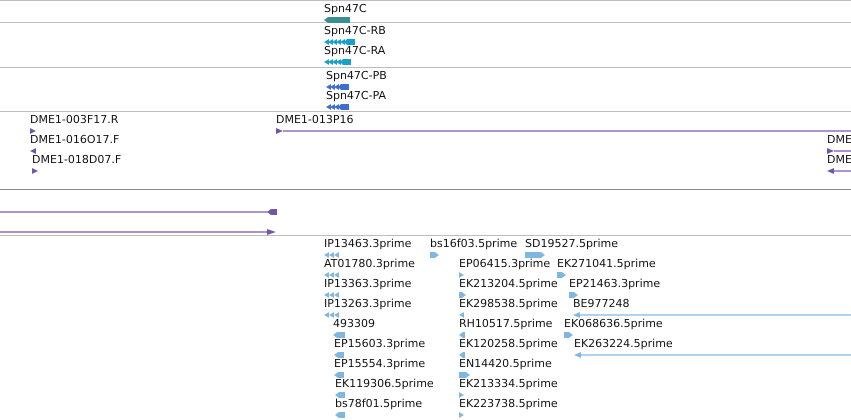  I want to click on feature-label: BE977248, so click(601, 304).